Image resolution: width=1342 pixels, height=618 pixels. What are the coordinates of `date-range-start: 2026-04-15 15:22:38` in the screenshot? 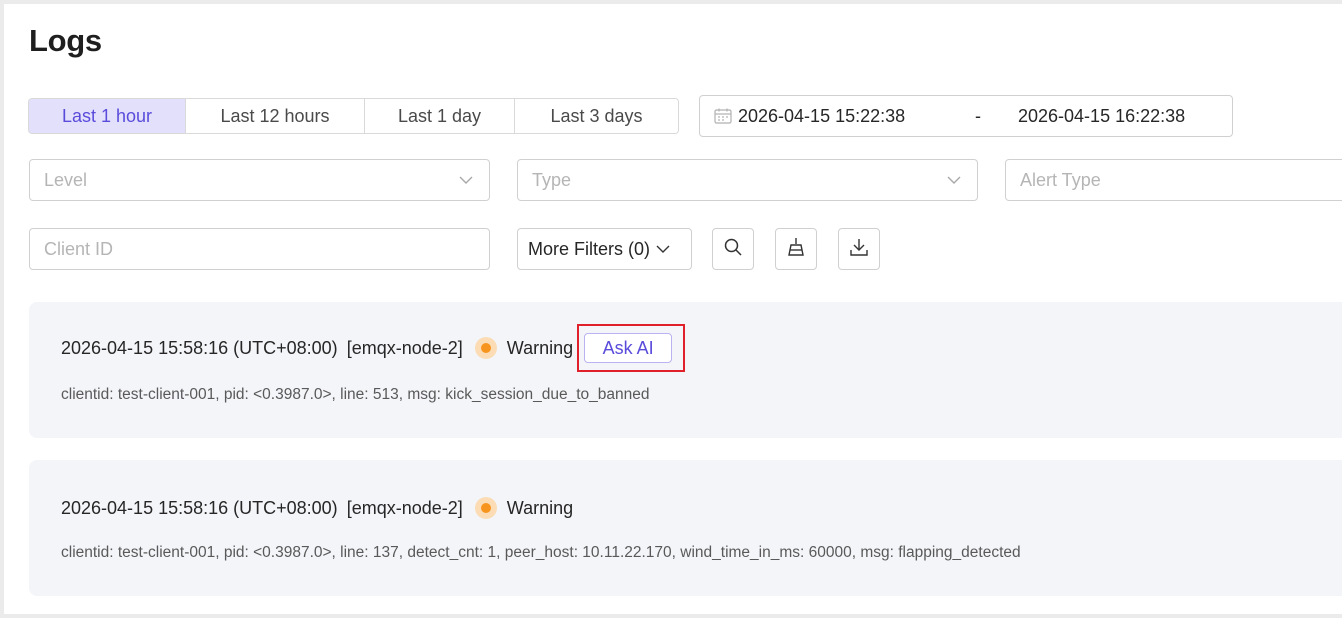 It's located at (838, 116).